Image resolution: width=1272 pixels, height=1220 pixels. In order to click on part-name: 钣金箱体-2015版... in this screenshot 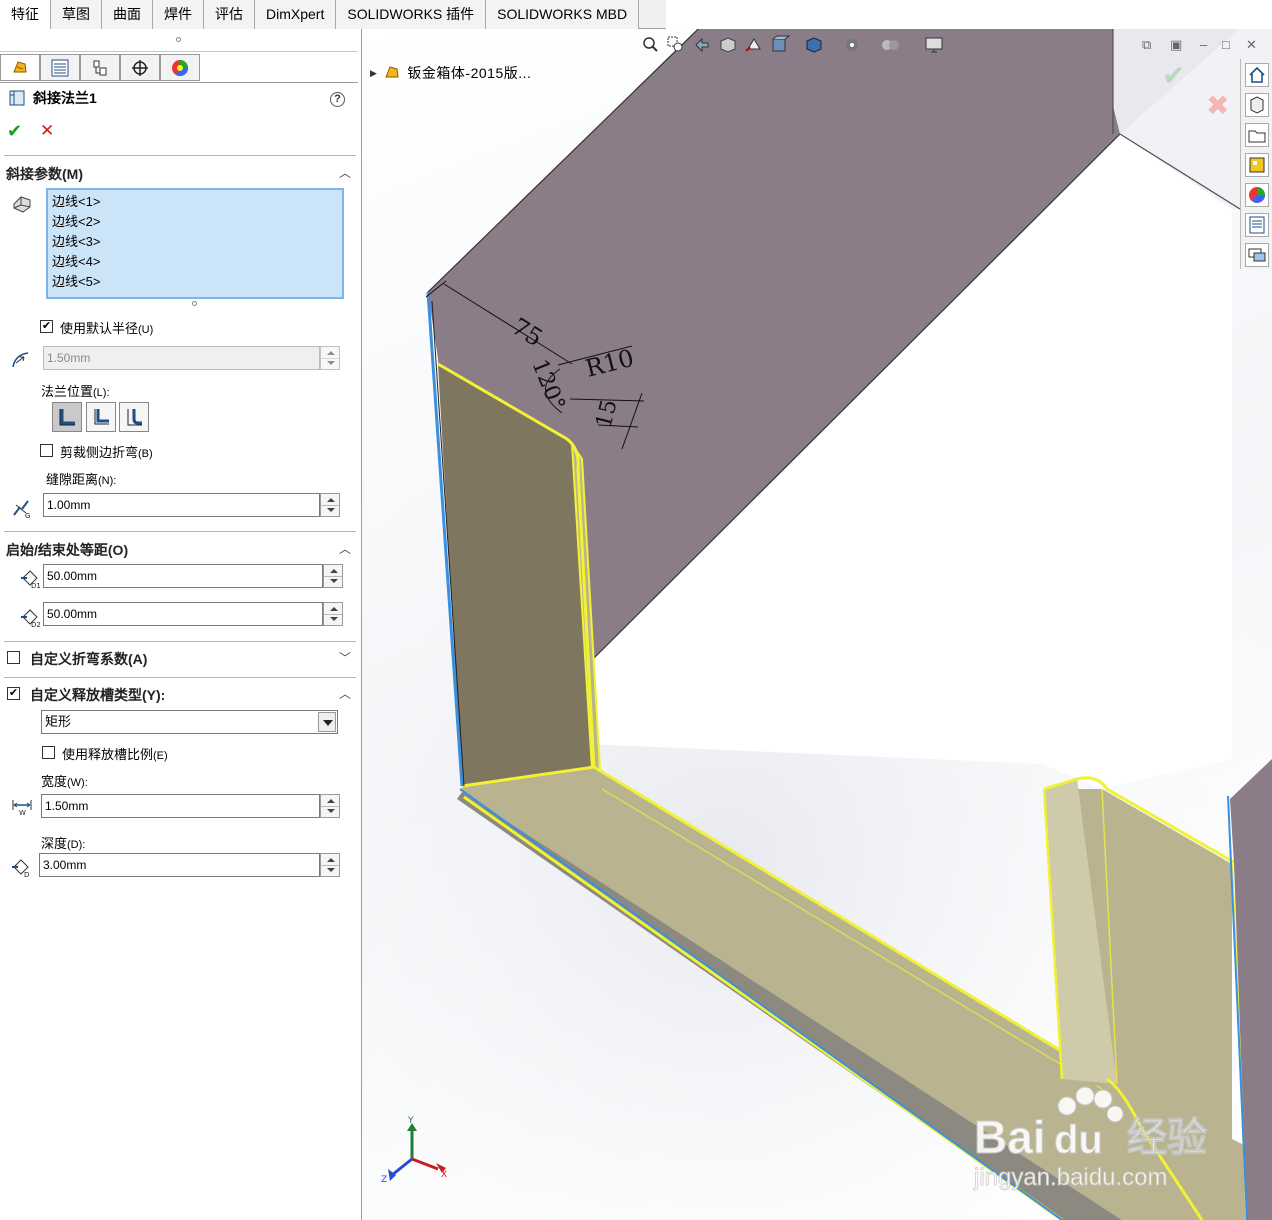, I will do `click(469, 73)`.